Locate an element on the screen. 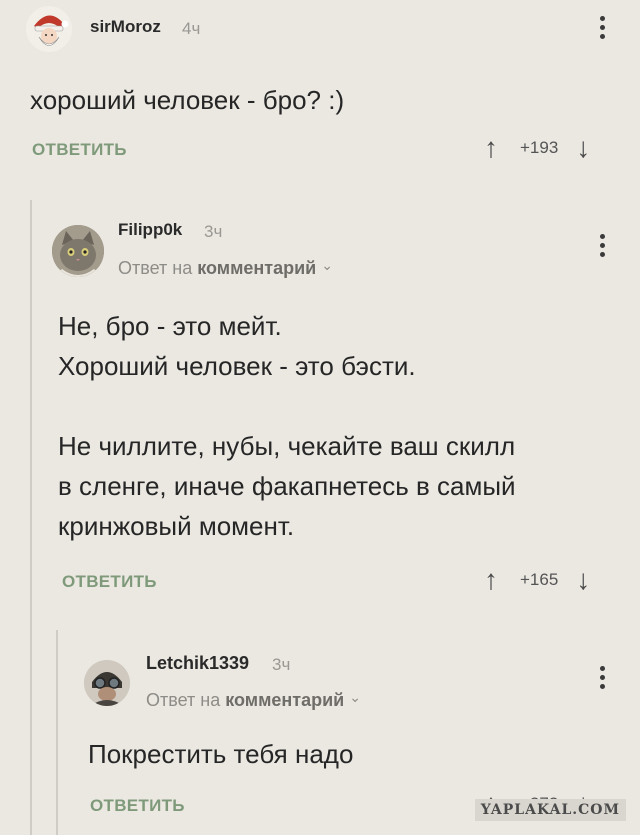 The image size is (640, 835). pilot-avatar-icon is located at coordinates (107, 683).